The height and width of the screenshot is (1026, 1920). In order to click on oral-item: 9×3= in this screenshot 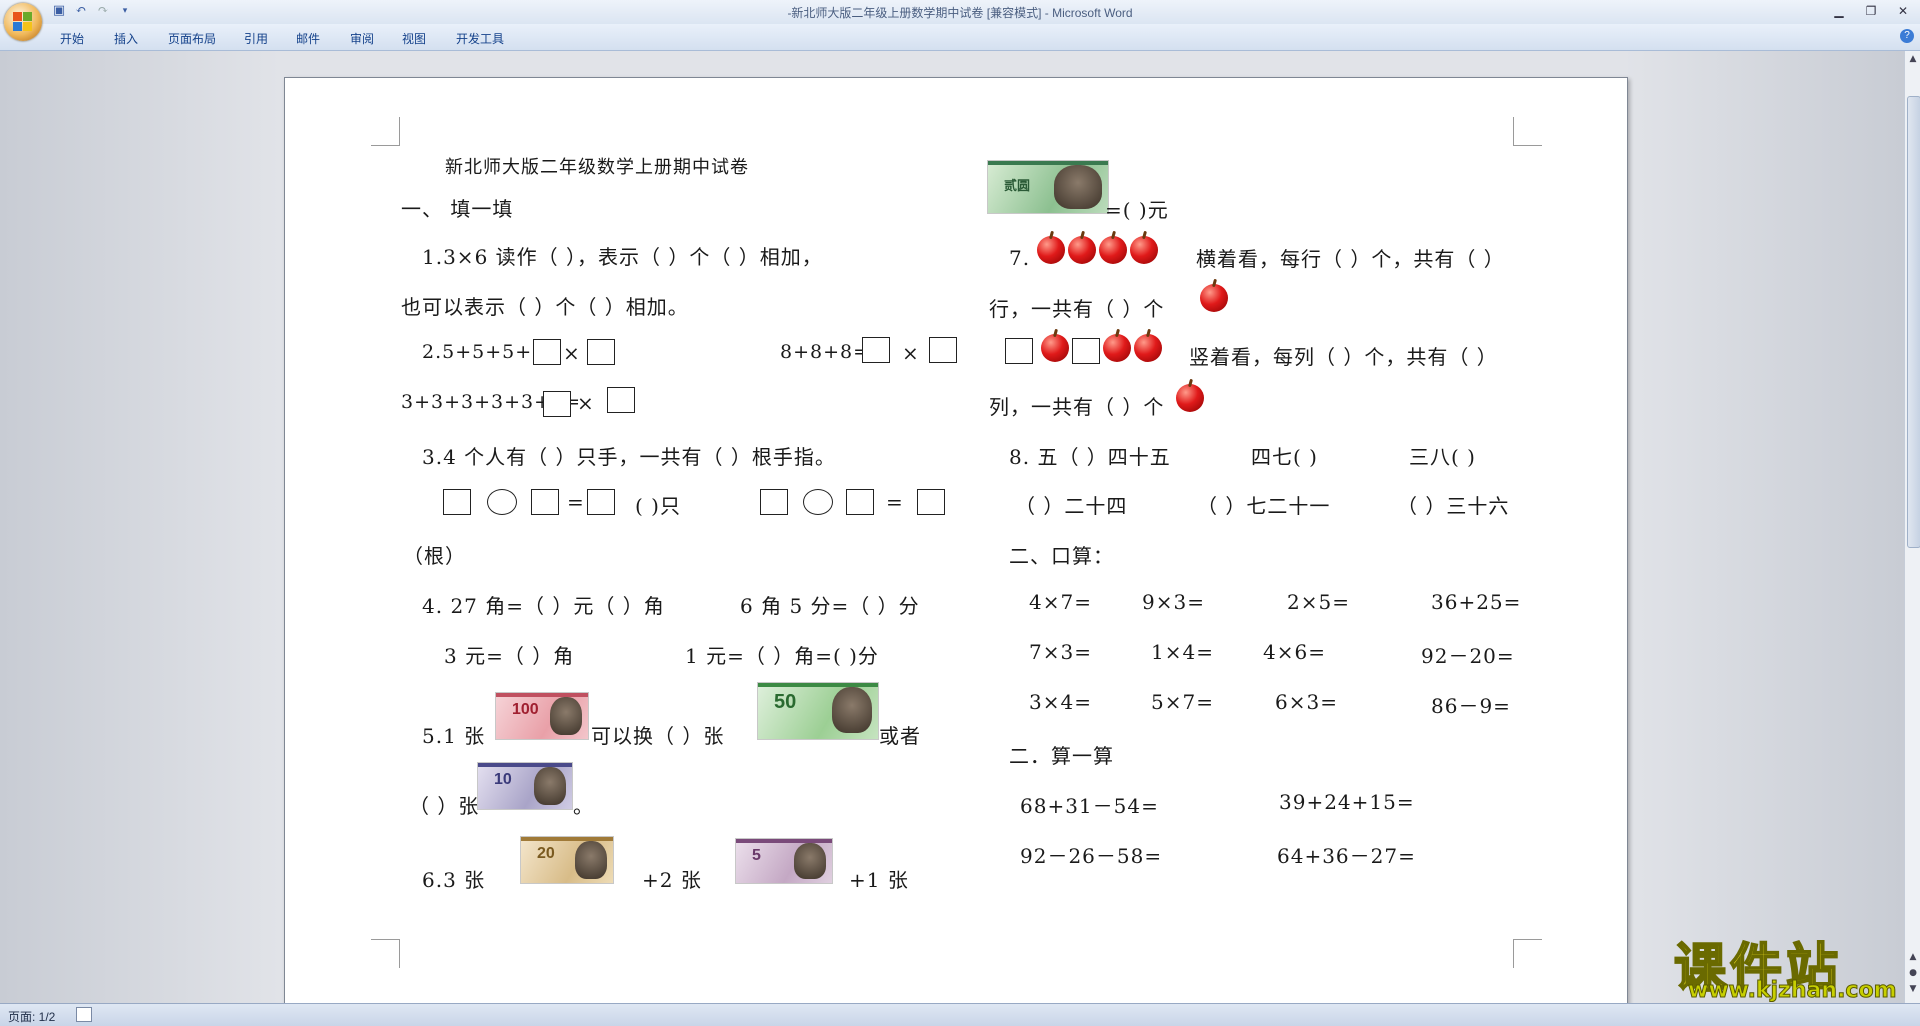, I will do `click(1173, 602)`.